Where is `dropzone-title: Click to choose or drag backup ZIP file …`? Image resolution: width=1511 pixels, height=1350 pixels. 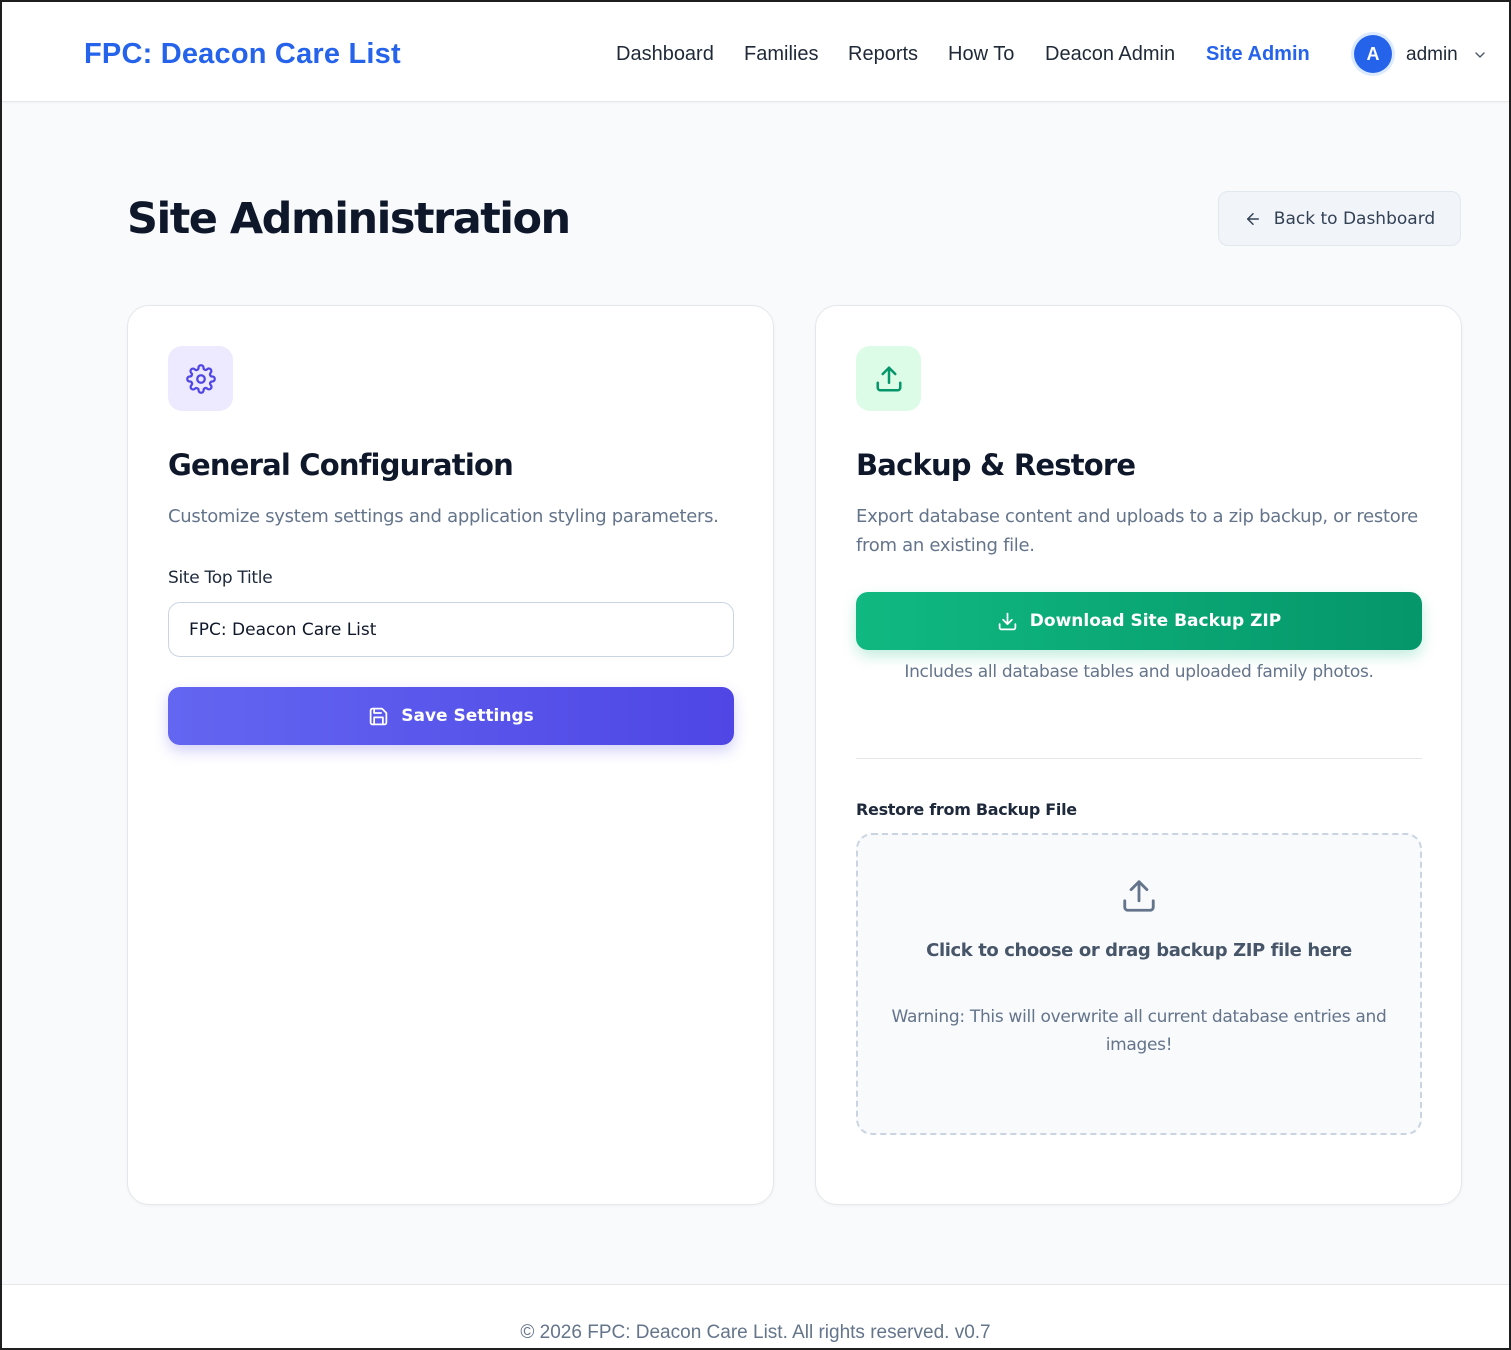
dropzone-title: Click to choose or drag backup ZIP file … is located at coordinates (1139, 950).